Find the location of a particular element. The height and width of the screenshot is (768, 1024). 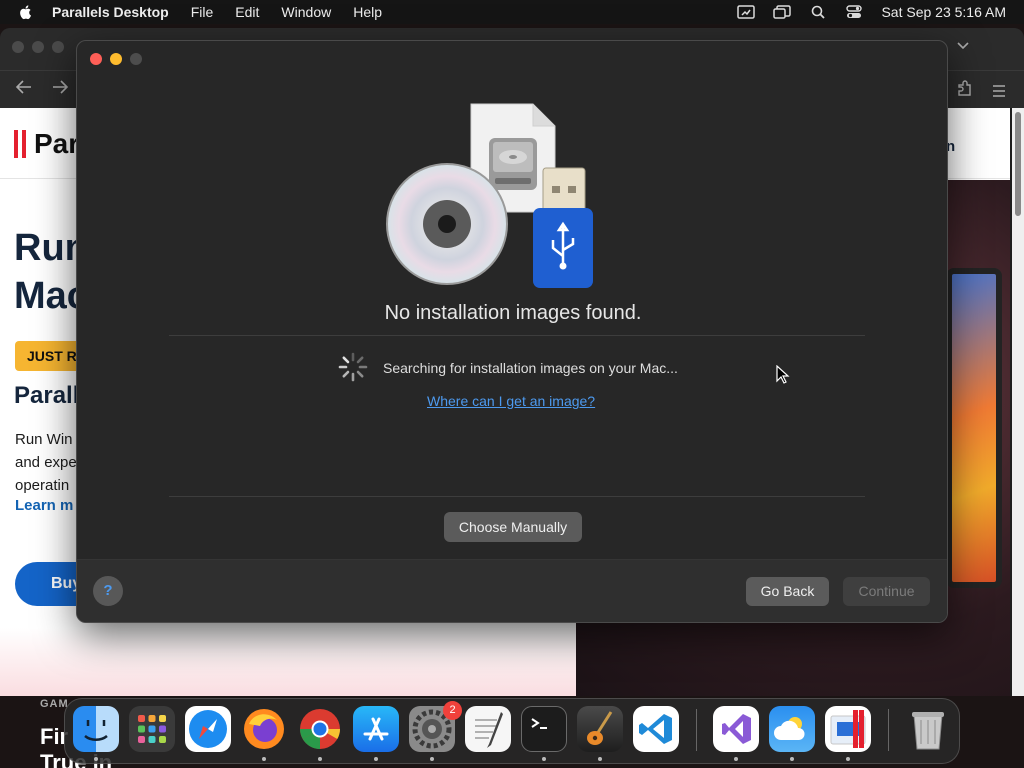

window-close-button is located at coordinates (96, 59).